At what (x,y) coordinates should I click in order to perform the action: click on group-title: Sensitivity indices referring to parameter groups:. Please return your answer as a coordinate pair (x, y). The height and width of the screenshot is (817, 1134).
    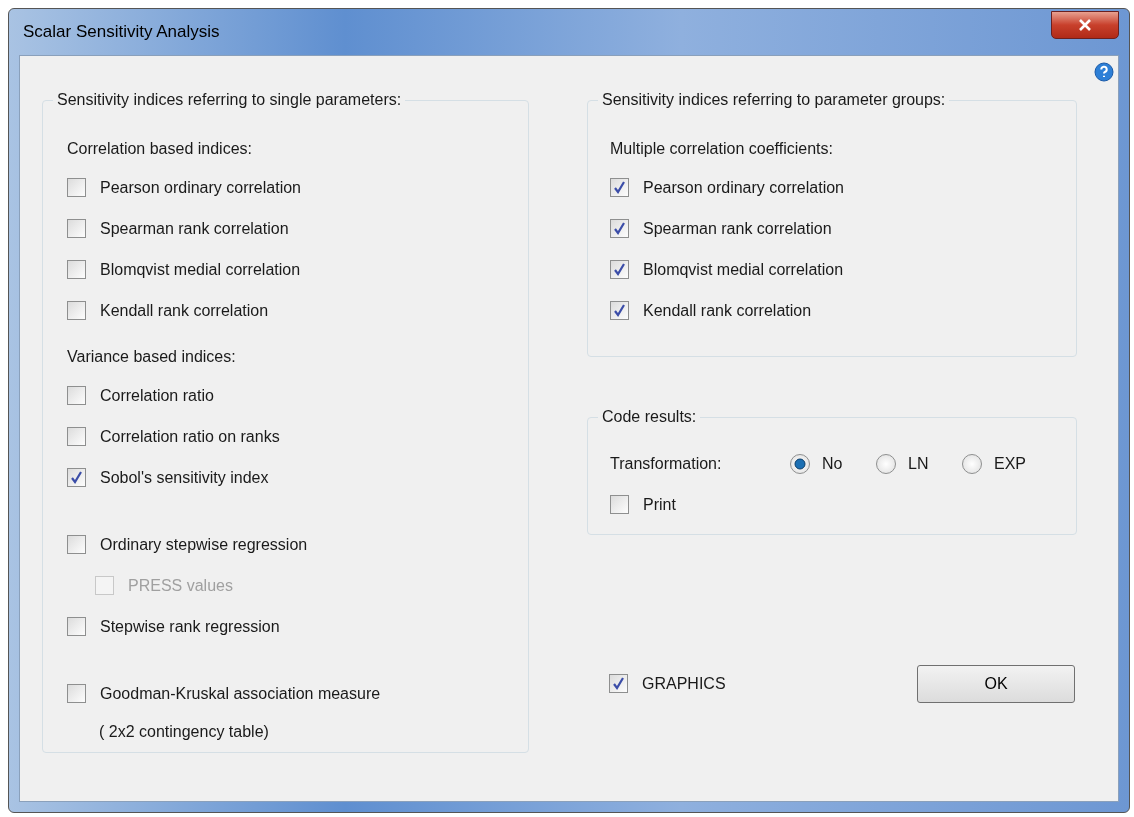
    Looking at the image, I should click on (774, 100).